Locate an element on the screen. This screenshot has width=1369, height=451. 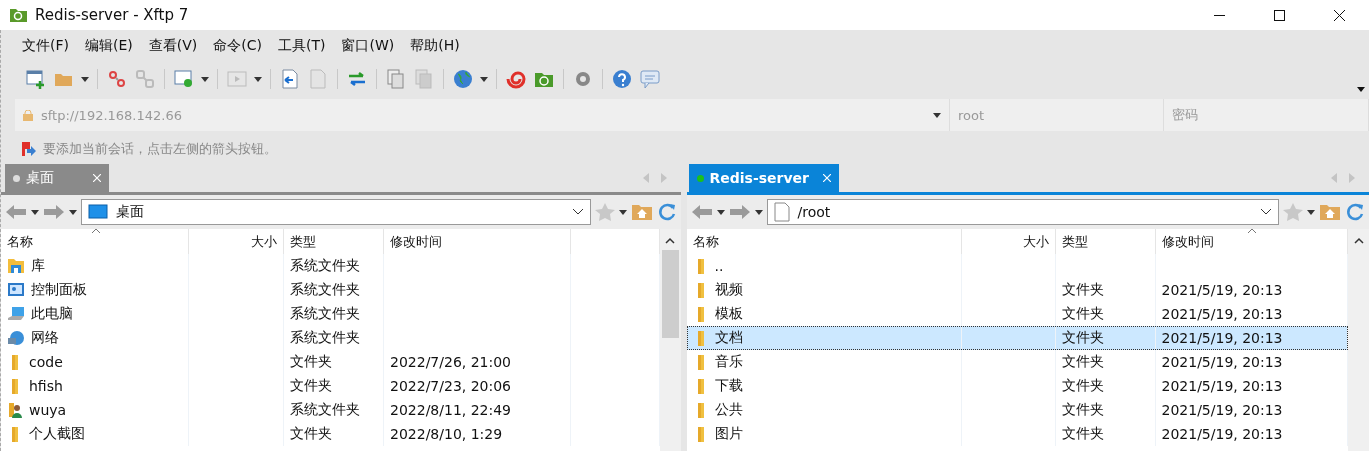
menu-item: 帮助(H) is located at coordinates (435, 46).